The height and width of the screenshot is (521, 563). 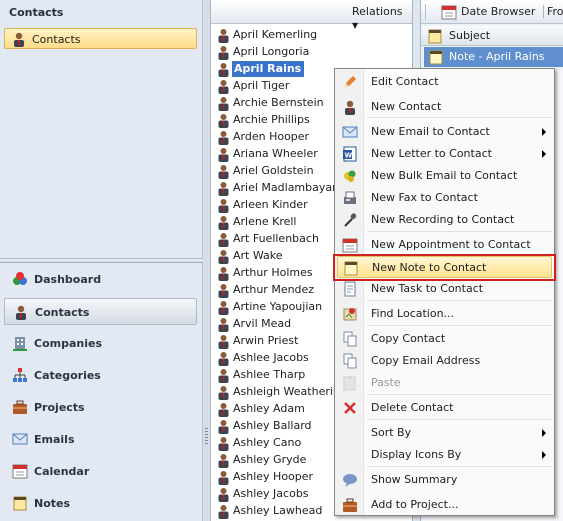 What do you see at coordinates (444, 154) in the screenshot?
I see `menu-item-new-letter-to-contact: W New Letter to Contact` at bounding box center [444, 154].